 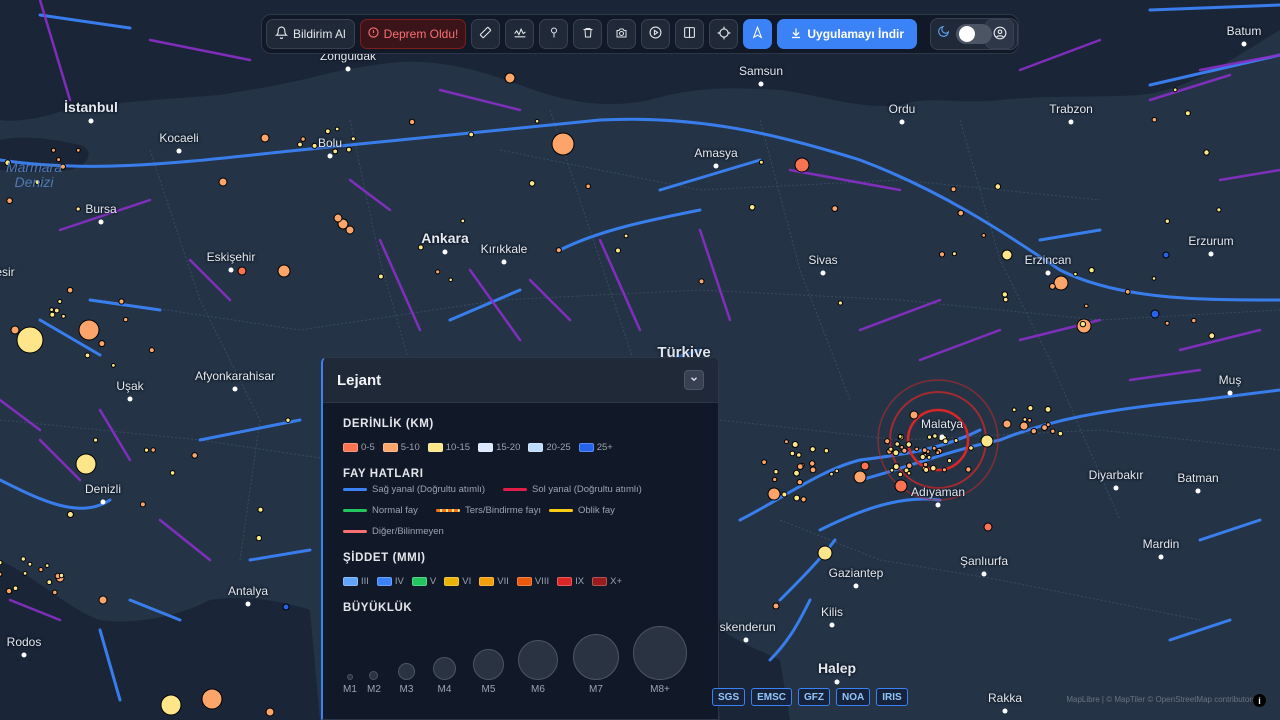 What do you see at coordinates (101, 209) in the screenshot?
I see `city-label-11: Bursa` at bounding box center [101, 209].